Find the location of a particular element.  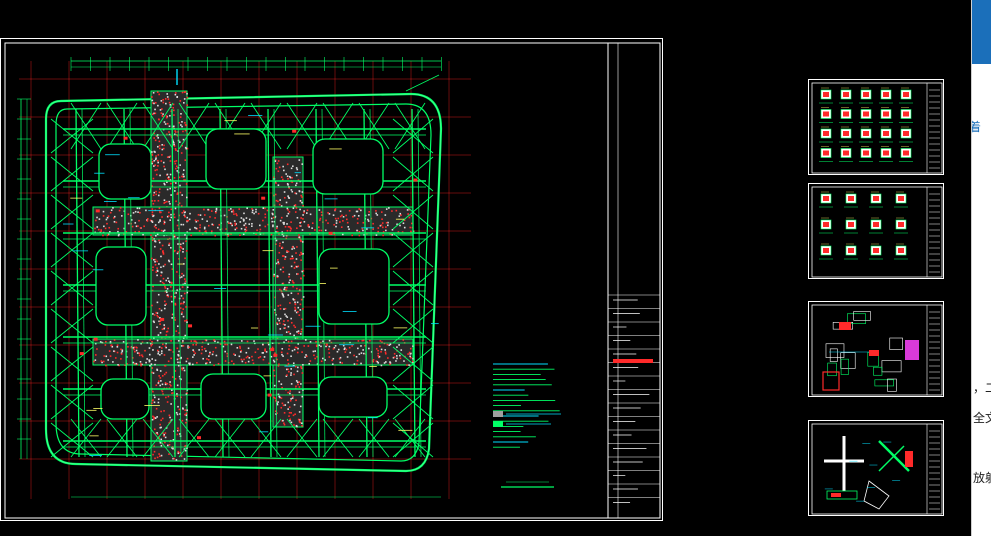

side-panel: 着 ，二 全文 放射 is located at coordinates (981, 268).